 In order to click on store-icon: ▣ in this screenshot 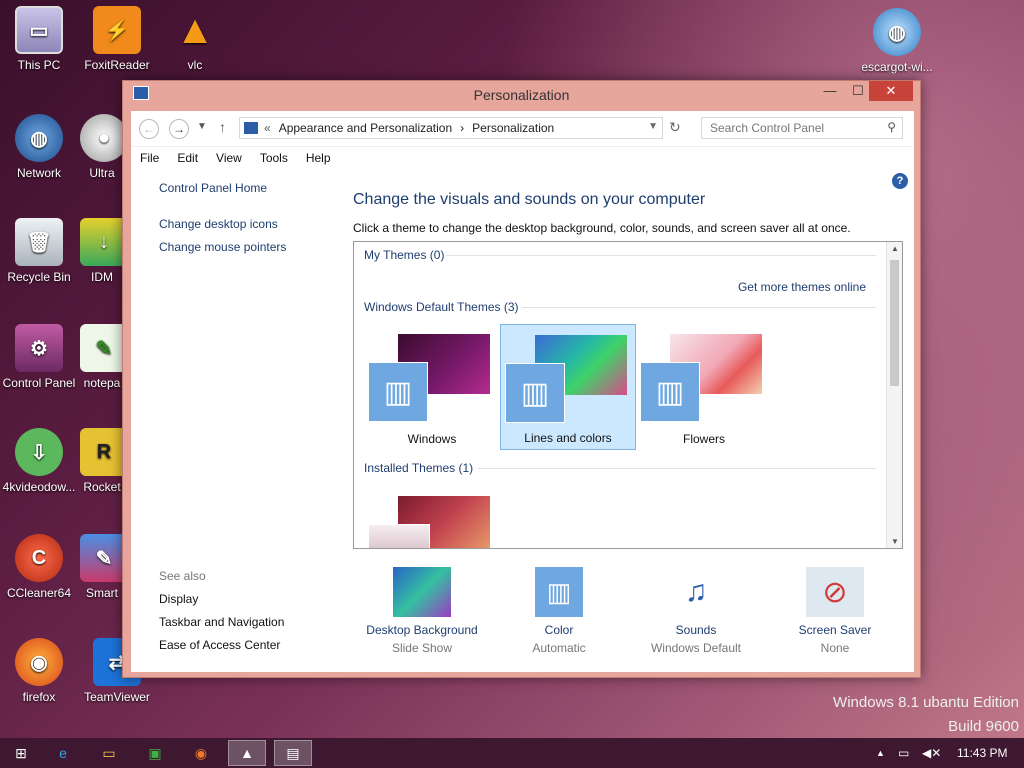, I will do `click(155, 752)`.